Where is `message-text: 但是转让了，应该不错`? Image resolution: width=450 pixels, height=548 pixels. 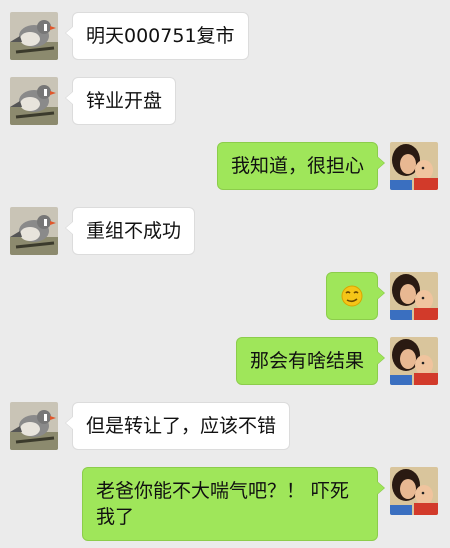
message-text: 但是转让了，应该不错 is located at coordinates (181, 426).